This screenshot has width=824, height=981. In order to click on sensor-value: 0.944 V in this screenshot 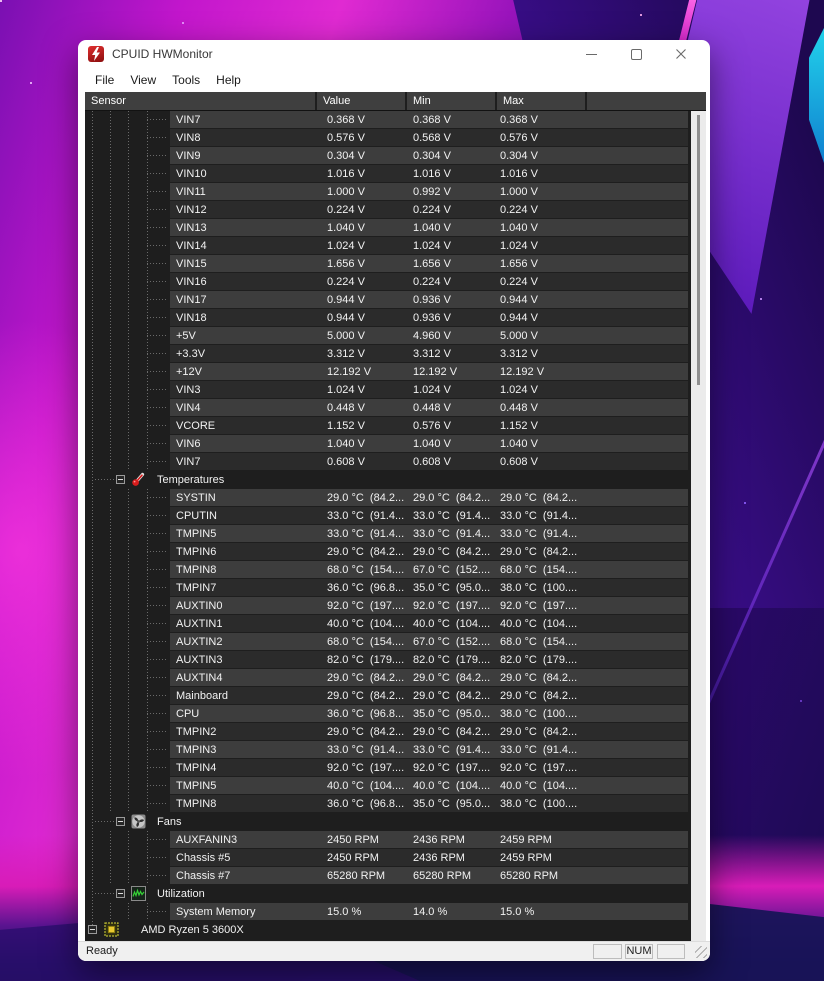, I will do `click(346, 318)`.